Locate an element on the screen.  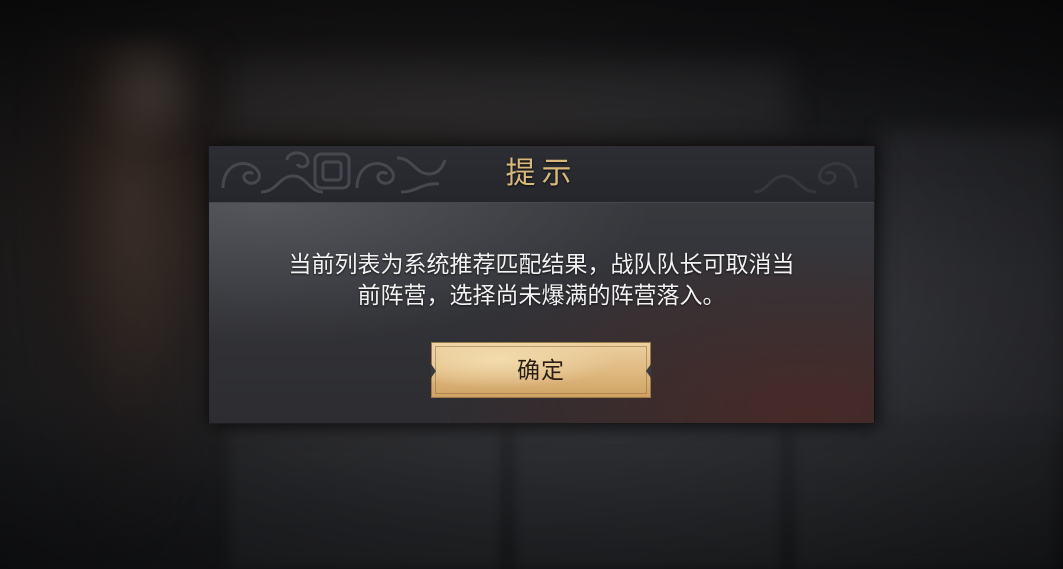
dialog-message: 当前列表为系统推荐匹配结果，战队队长可取消当 前阵营，选择尚未爆满的阵营落入。 is located at coordinates (541, 281).